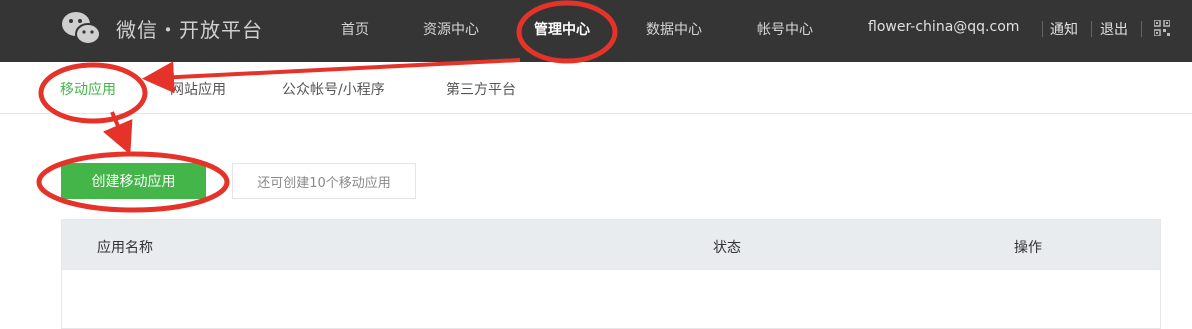  What do you see at coordinates (355, 29) in the screenshot?
I see `nav-home: 首页` at bounding box center [355, 29].